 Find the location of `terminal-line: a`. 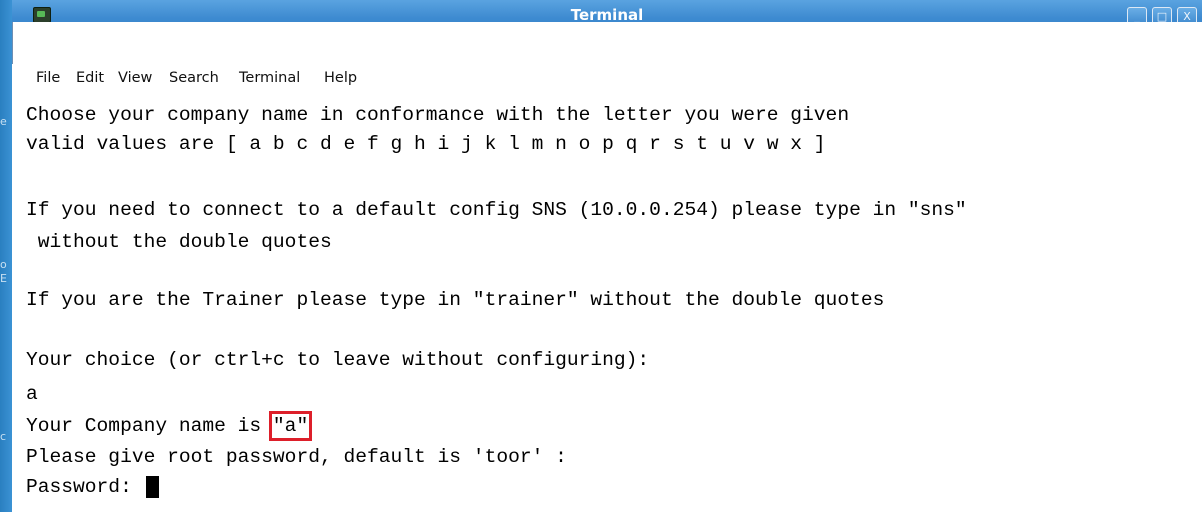

terminal-line: a is located at coordinates (32, 394).